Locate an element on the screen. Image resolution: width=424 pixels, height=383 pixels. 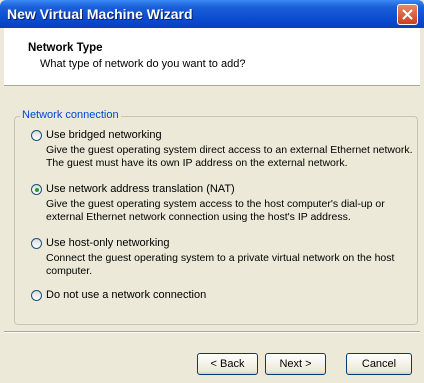
option-label: Do not use a network connection is located at coordinates (126, 295).